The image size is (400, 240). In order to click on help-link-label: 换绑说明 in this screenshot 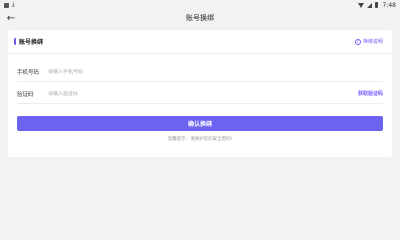, I will do `click(372, 42)`.